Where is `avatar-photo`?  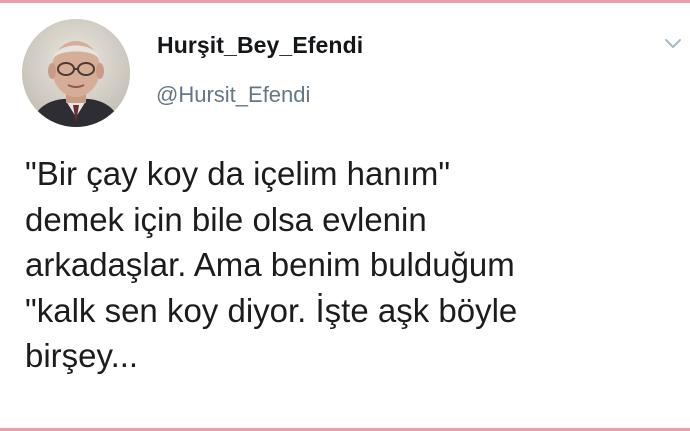
avatar-photo is located at coordinates (76, 73).